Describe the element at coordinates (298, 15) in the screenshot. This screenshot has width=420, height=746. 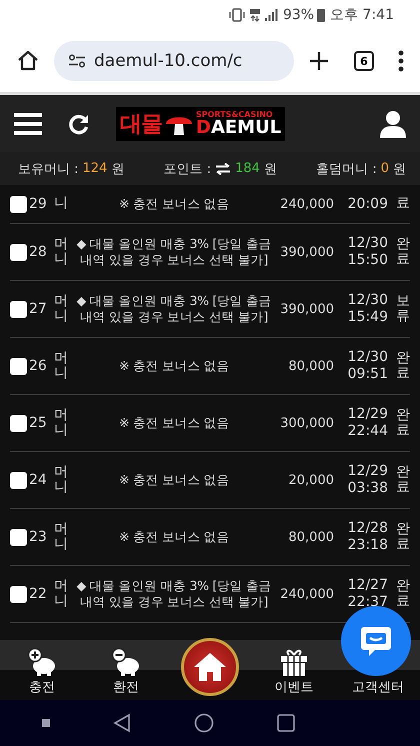
I see `battery-percent: 93%` at that location.